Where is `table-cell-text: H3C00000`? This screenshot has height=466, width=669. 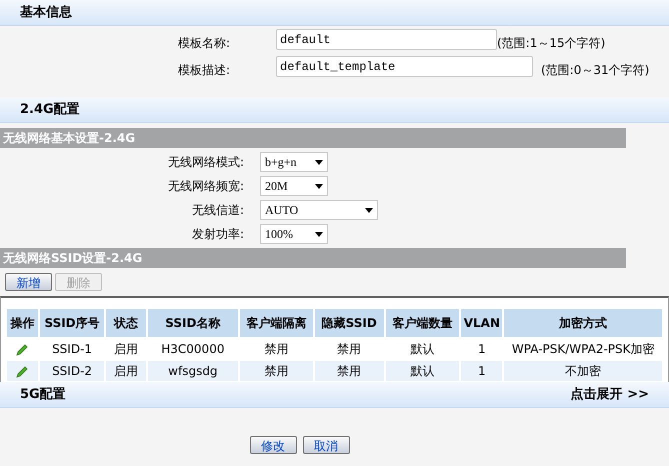 table-cell-text: H3C00000 is located at coordinates (193, 349).